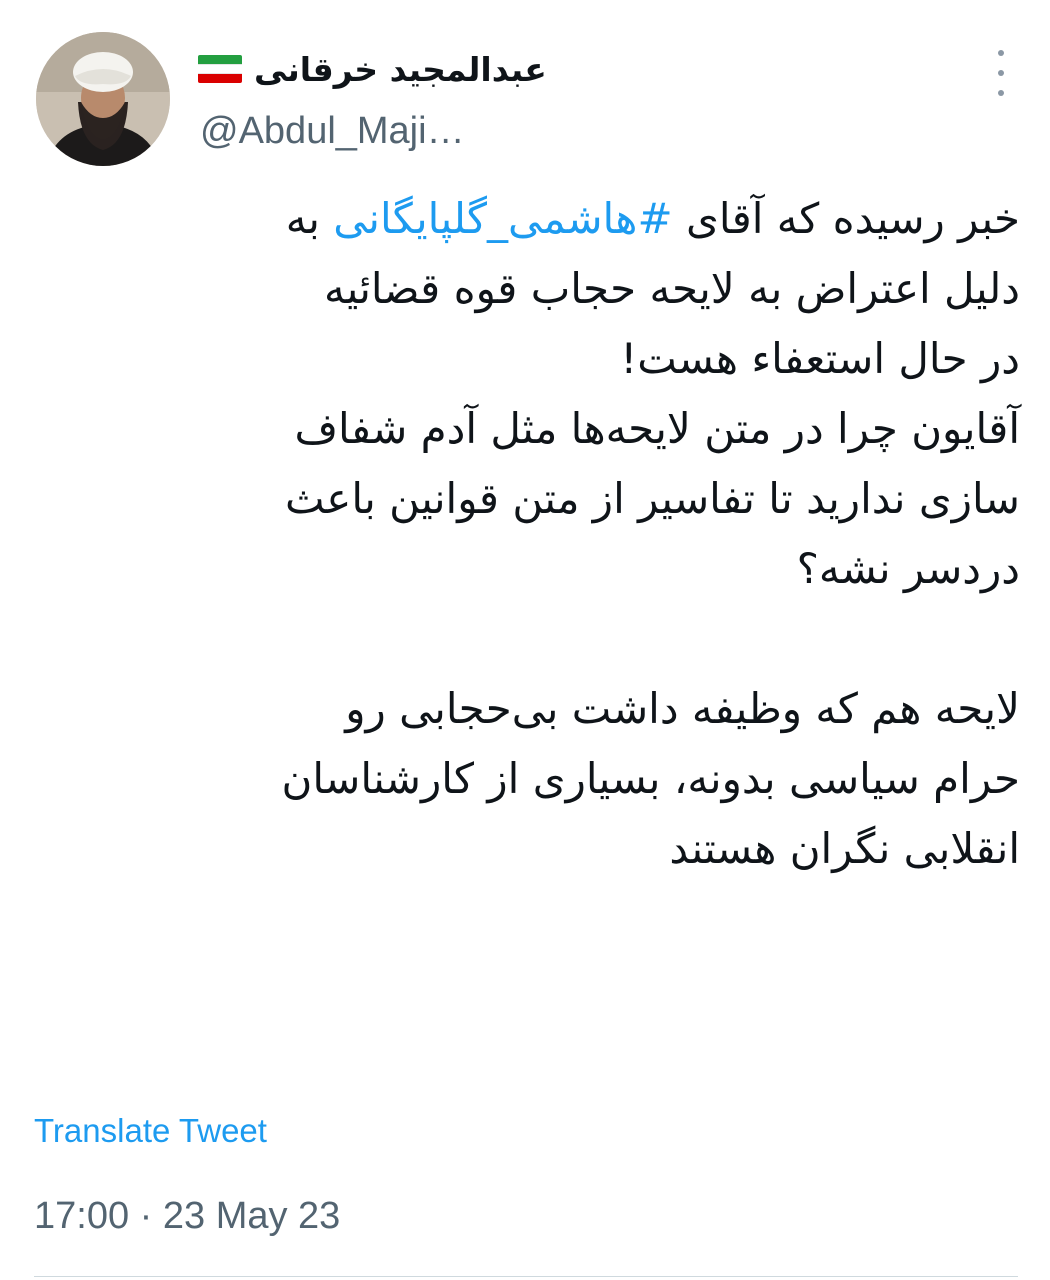  Describe the element at coordinates (220, 59) in the screenshot. I see `flag-stripe-green` at that location.